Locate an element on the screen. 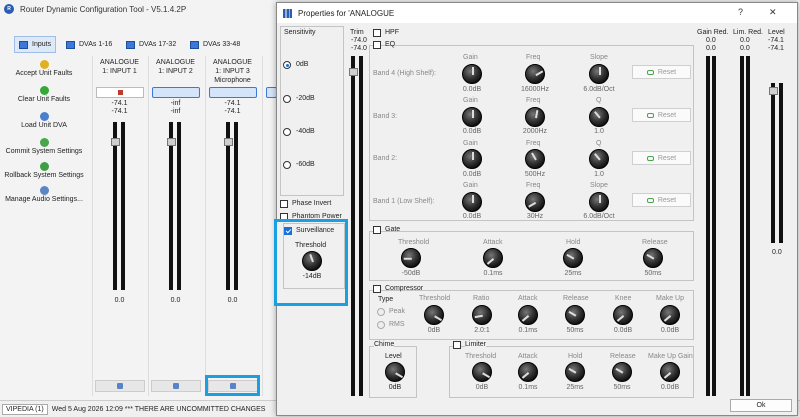 Image resolution: width=800 pixels, height=417 pixels. gate-checkbox is located at coordinates (377, 230).